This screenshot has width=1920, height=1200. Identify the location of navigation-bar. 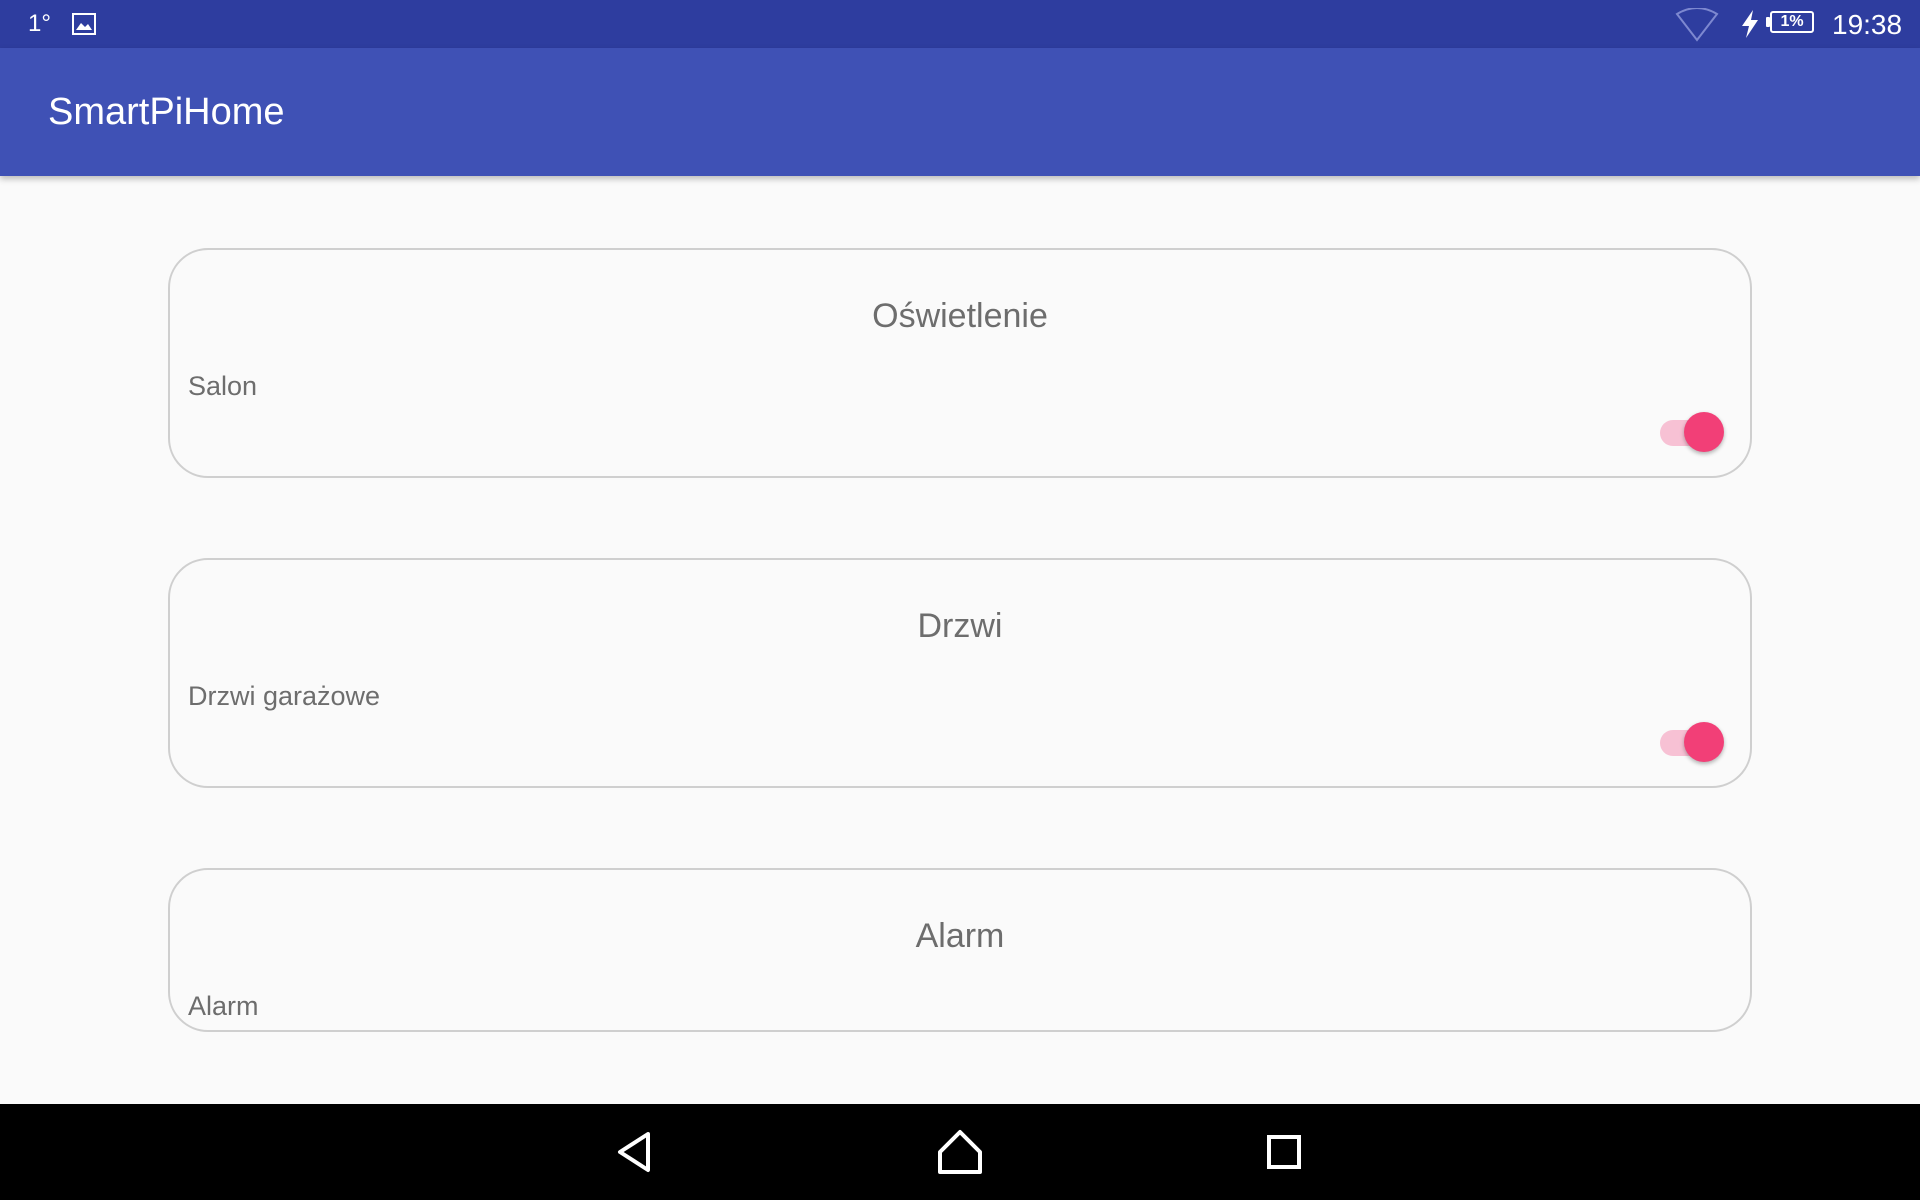
(960, 1152).